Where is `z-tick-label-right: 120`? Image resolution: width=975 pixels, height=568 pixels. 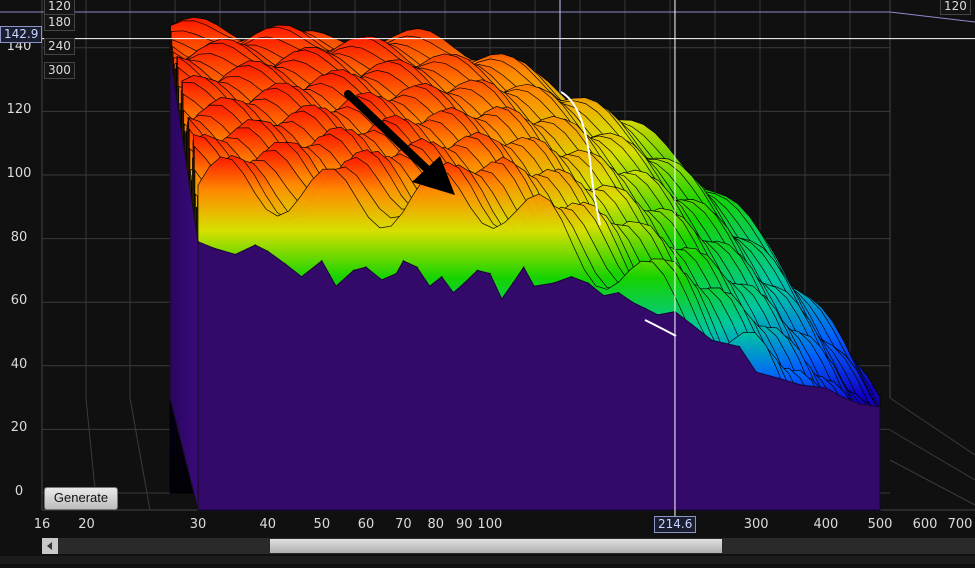 z-tick-label-right: 120 is located at coordinates (955, 7).